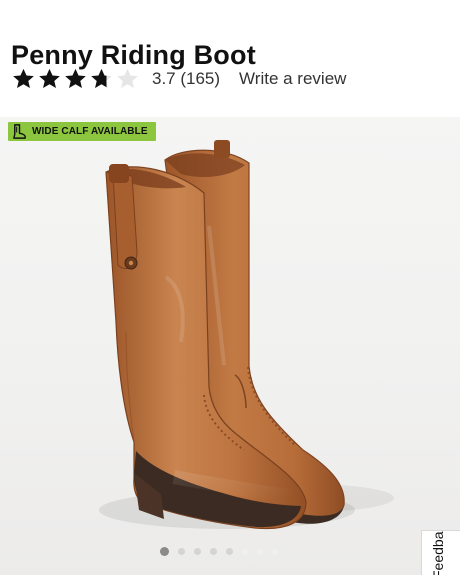 This screenshot has height=575, width=460. I want to click on rating-summary: 3.7 (165), so click(186, 79).